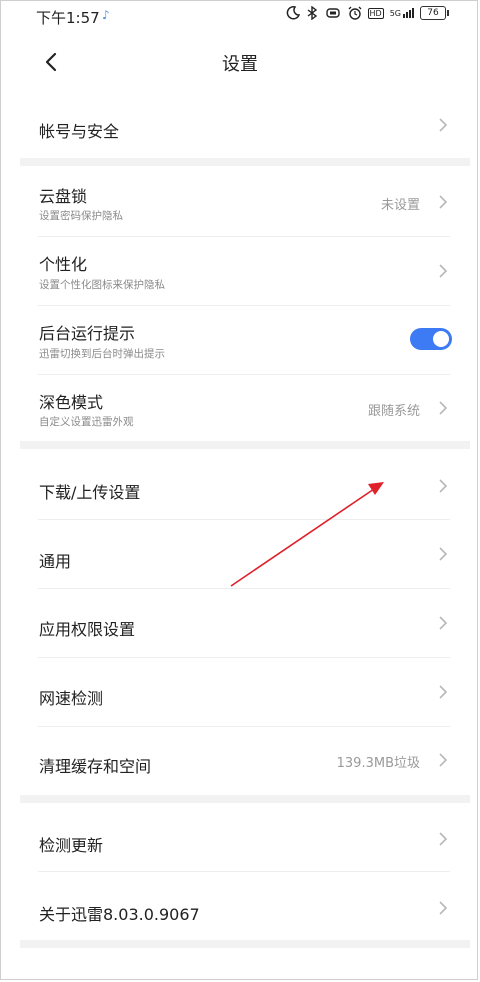 The width and height of the screenshot is (480, 982). Describe the element at coordinates (119, 914) in the screenshot. I see `settings-item-label: 关于迅雷8.03.0.9067` at that location.